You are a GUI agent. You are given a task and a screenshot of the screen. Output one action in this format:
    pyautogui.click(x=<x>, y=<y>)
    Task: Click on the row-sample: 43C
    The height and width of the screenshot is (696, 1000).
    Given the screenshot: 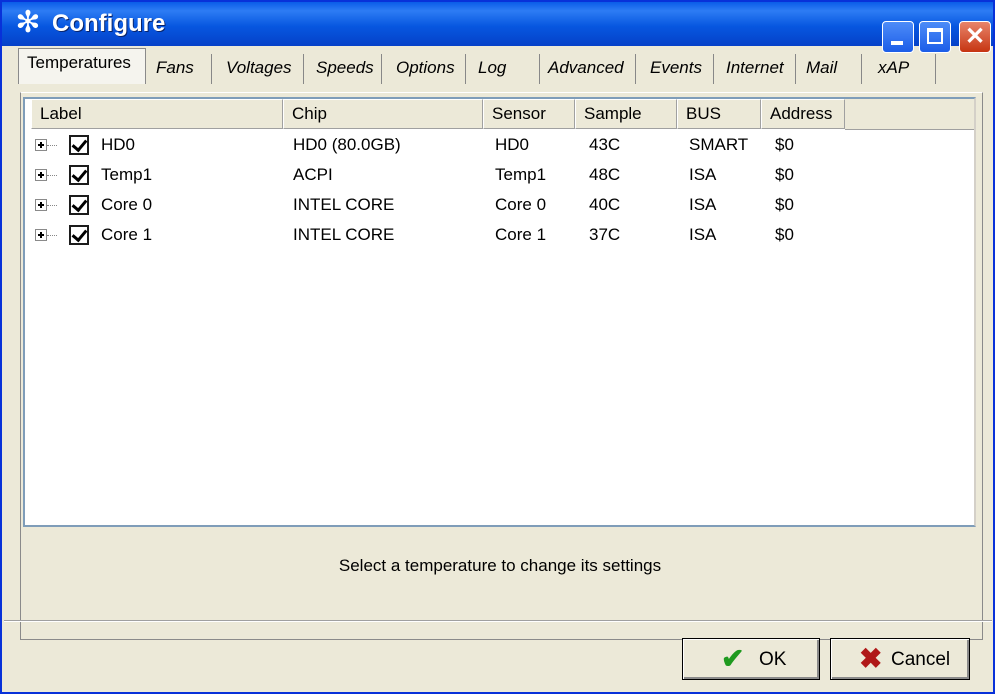 What is the action you would take?
    pyautogui.click(x=605, y=144)
    